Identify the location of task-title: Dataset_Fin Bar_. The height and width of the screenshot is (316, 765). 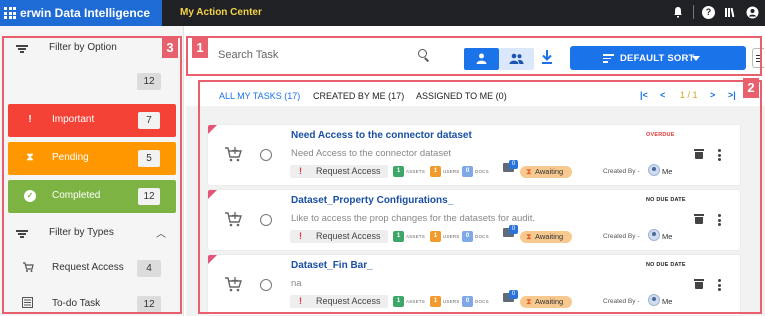
(332, 265).